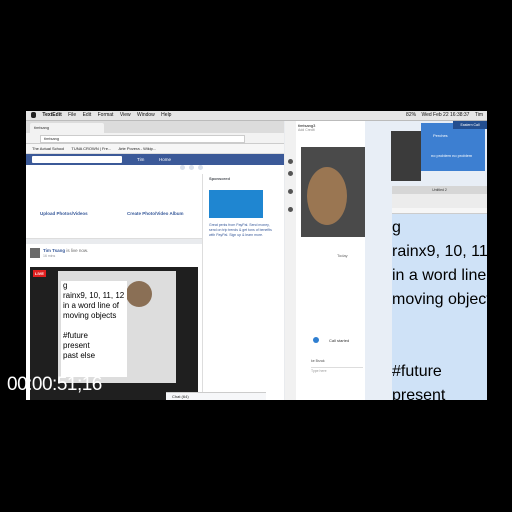  What do you see at coordinates (318, 361) in the screenshot?
I see `sender-name: ke Brzak` at bounding box center [318, 361].